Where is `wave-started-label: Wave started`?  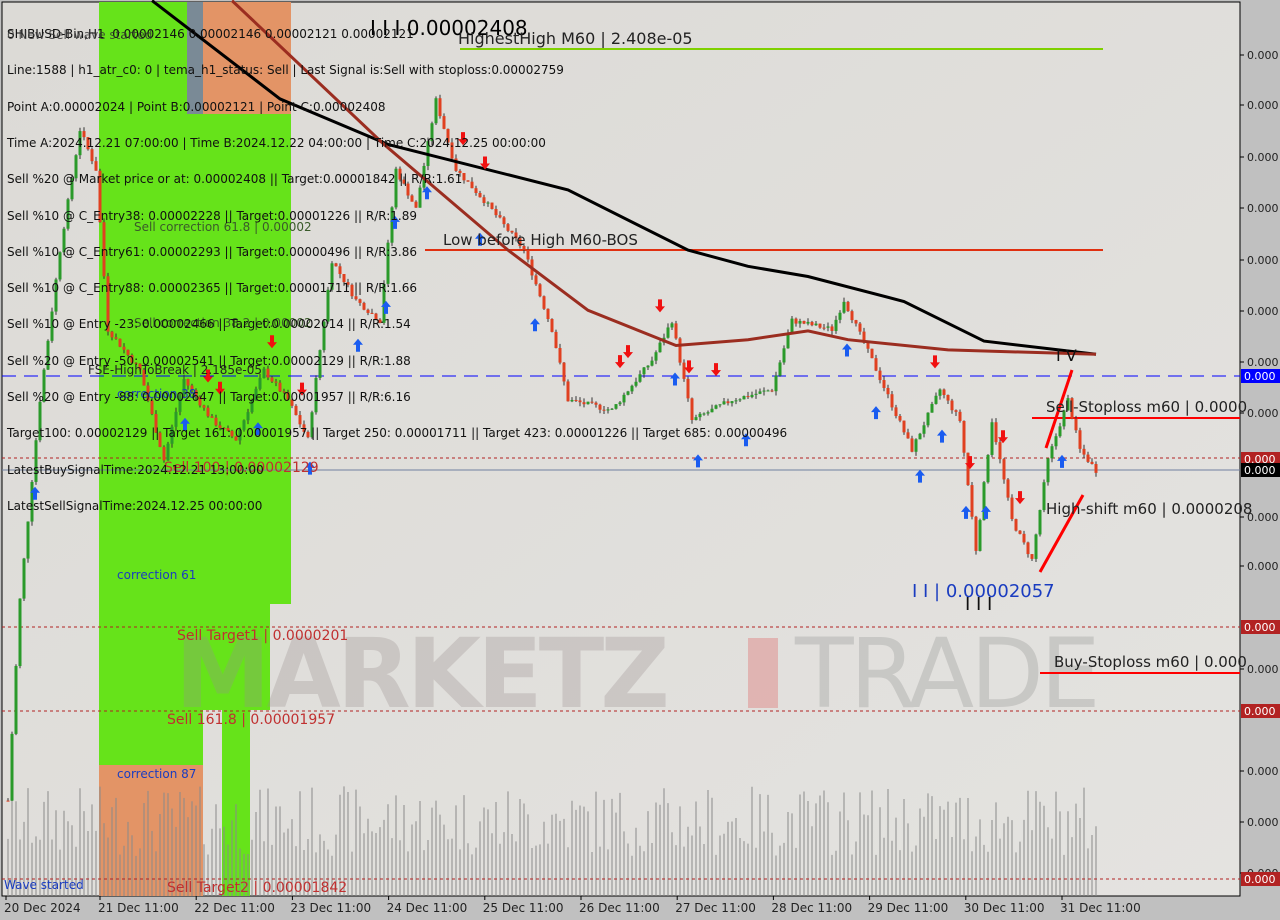
wave-started-label: Wave started is located at coordinates (44, 885).